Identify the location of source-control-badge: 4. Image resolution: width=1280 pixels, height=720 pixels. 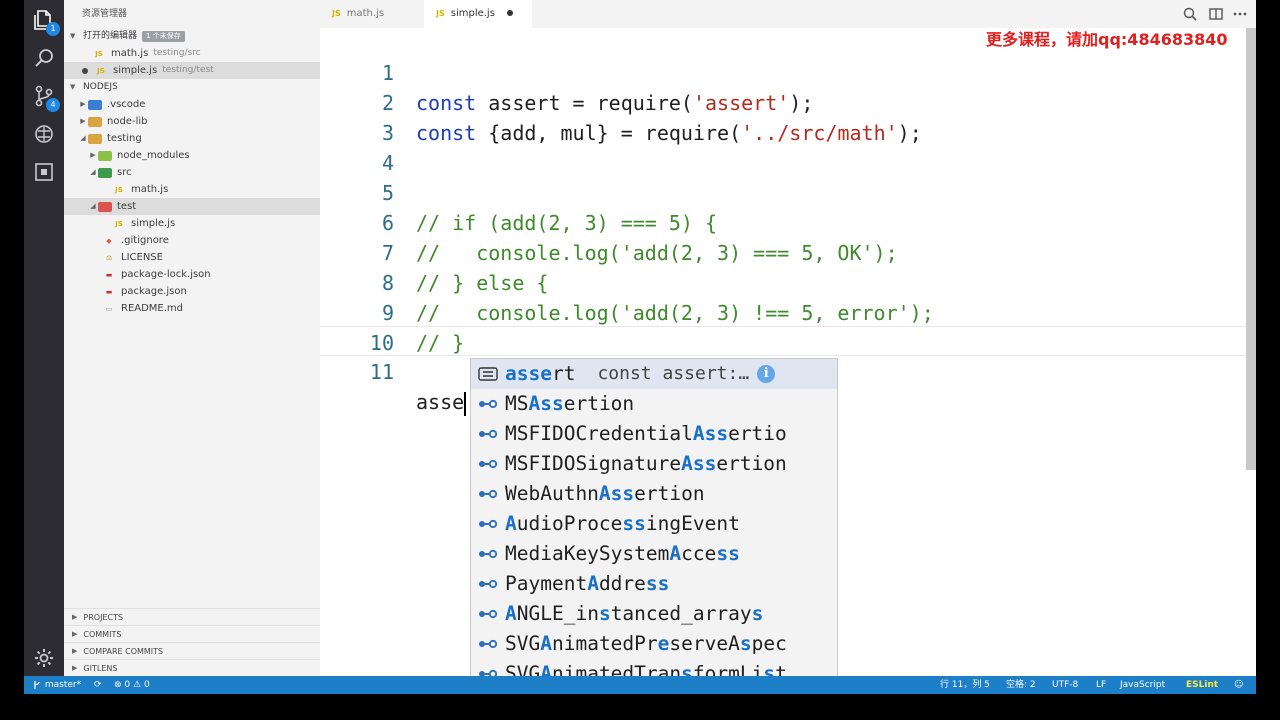
(53, 105).